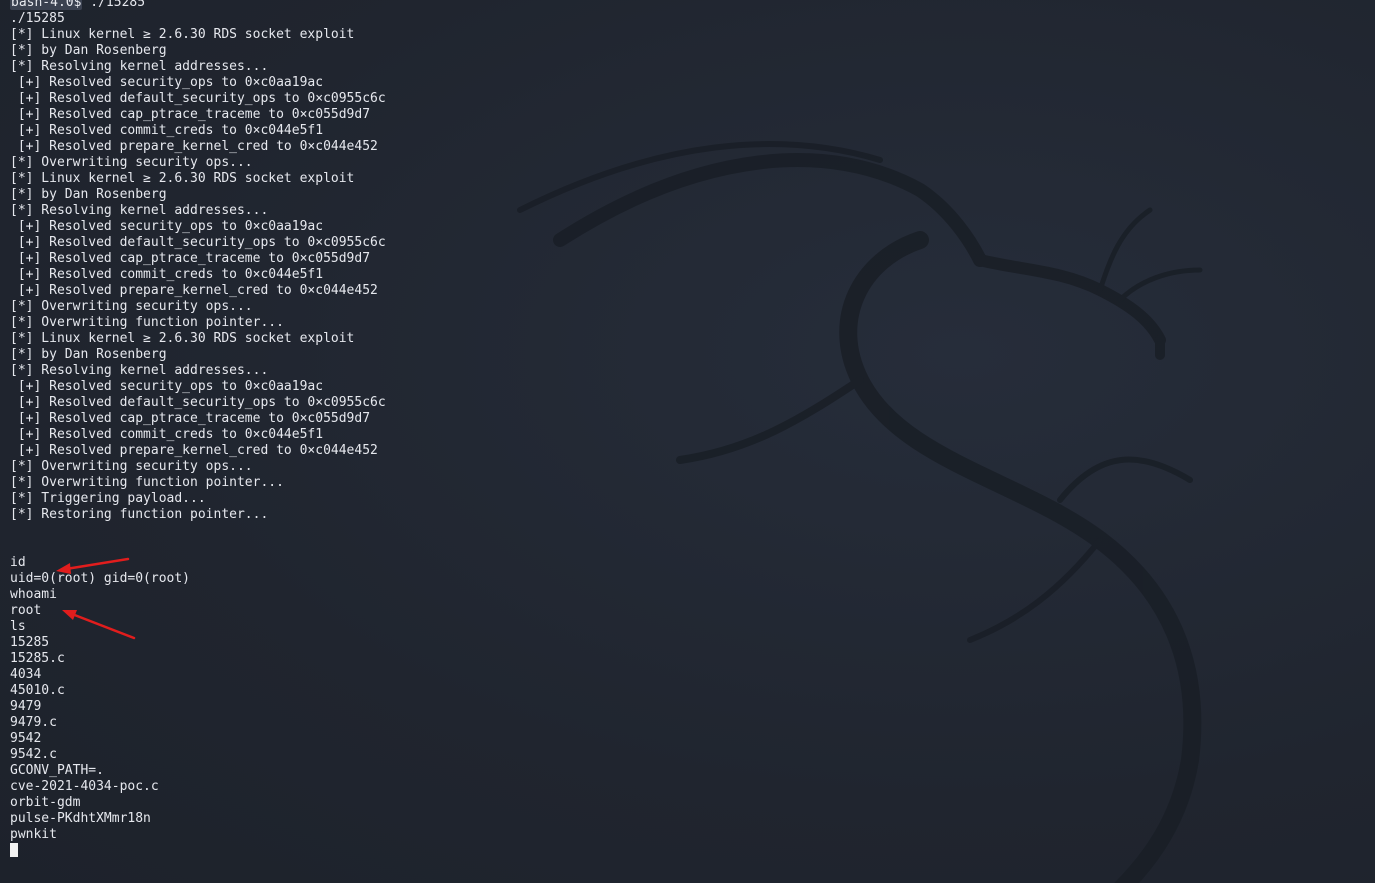 This screenshot has height=883, width=1375. Describe the element at coordinates (26, 738) in the screenshot. I see `file-entry: 9542` at that location.